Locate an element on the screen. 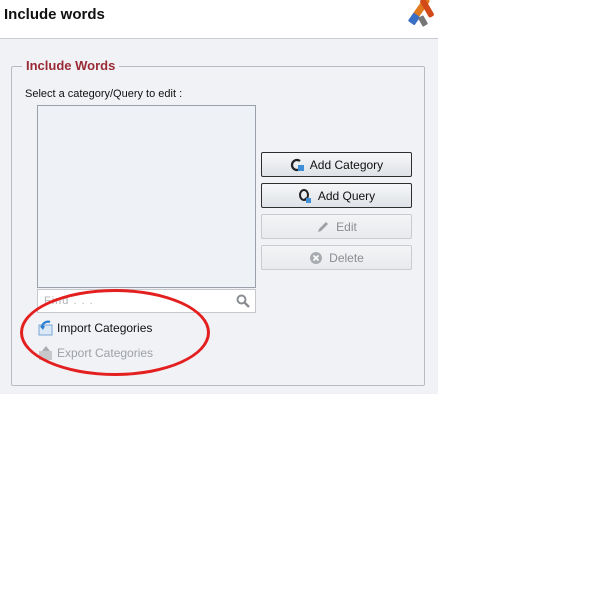 This screenshot has height=600, width=600. category-listbox is located at coordinates (146, 196).